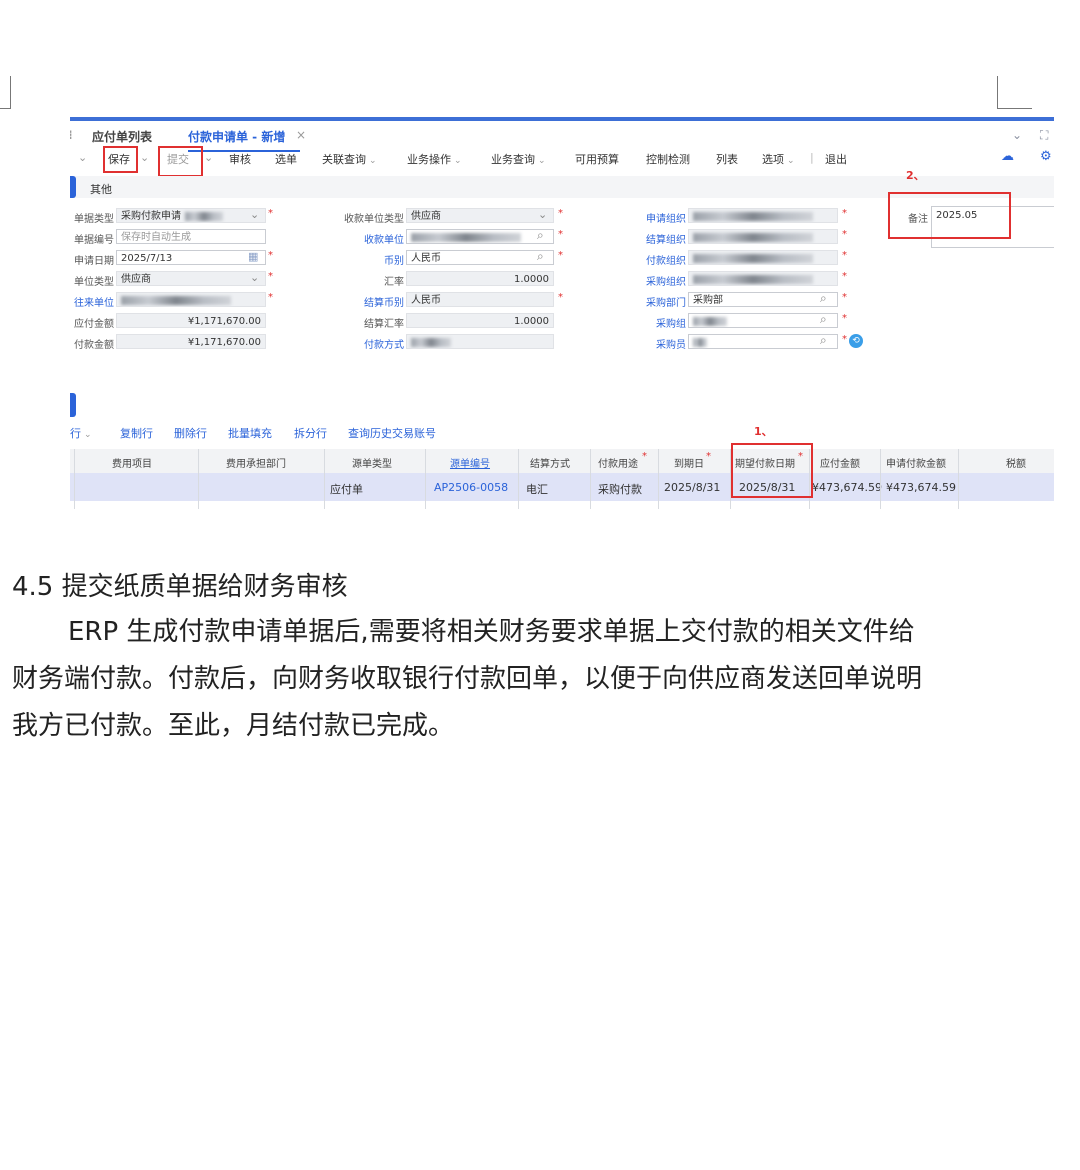 This screenshot has width=1080, height=1170. I want to click on tab-scroll-icon: ⁝, so click(71, 135).